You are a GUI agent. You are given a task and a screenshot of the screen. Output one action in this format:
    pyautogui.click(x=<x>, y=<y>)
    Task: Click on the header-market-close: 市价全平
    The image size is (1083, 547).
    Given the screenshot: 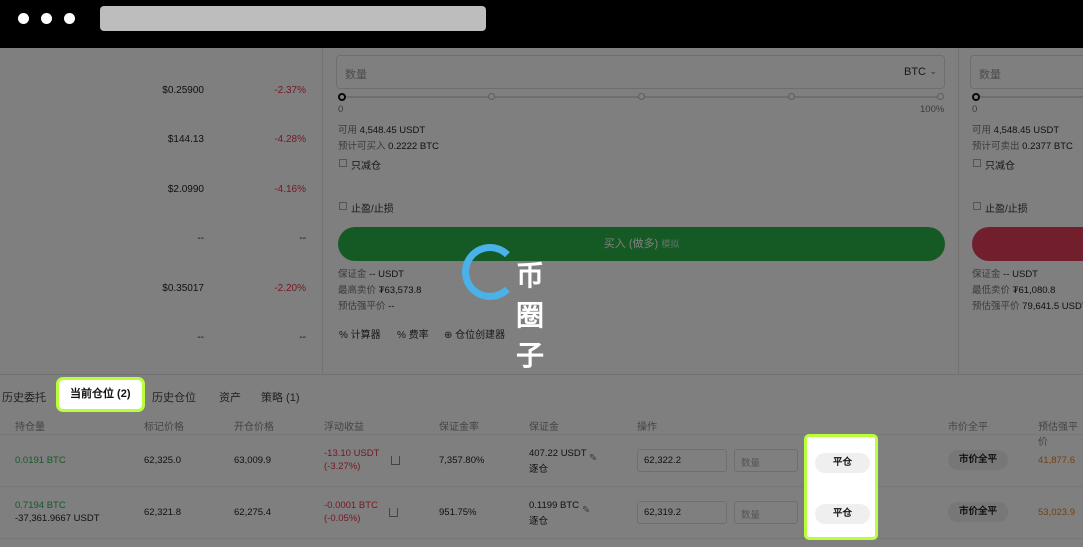 What is the action you would take?
    pyautogui.click(x=968, y=427)
    